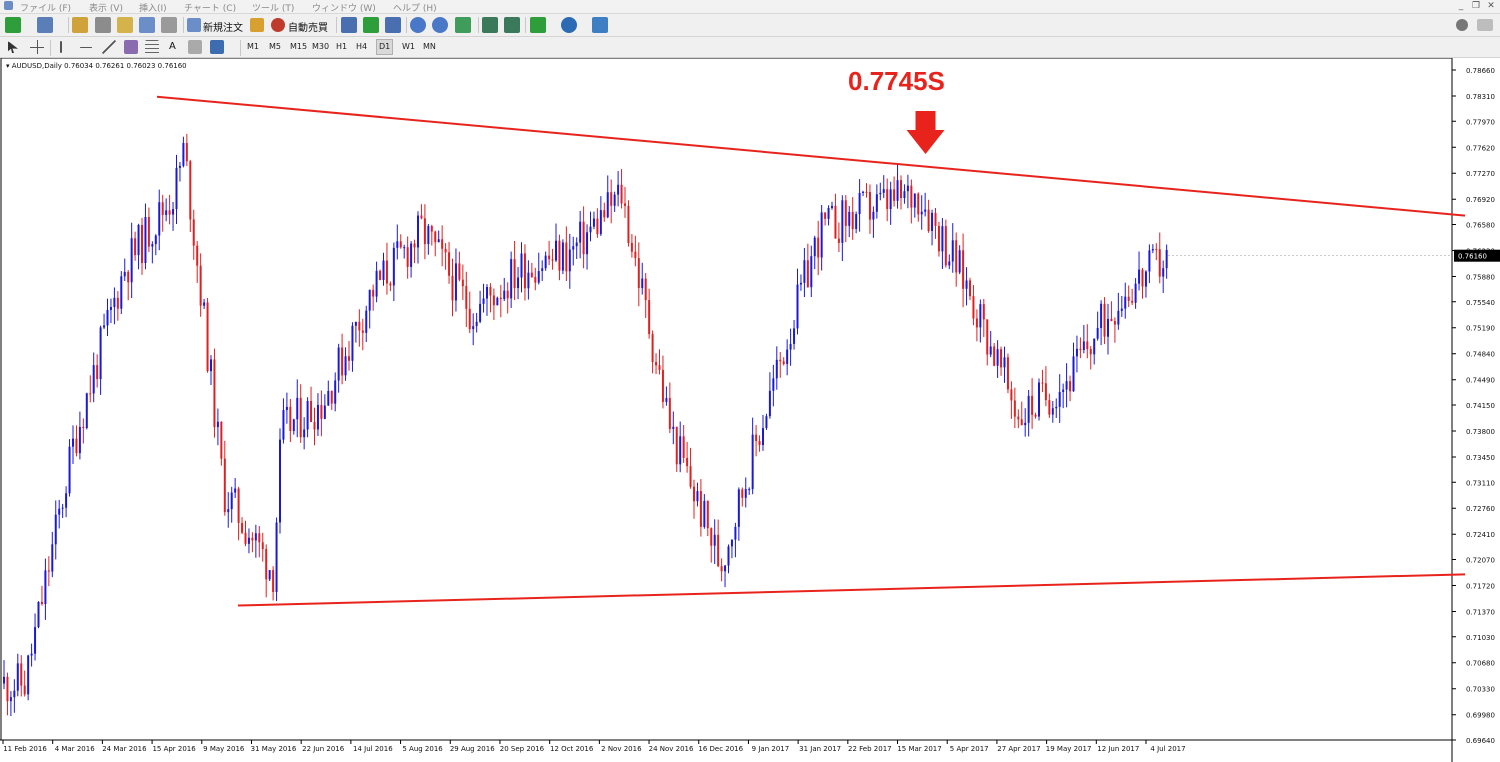 Image resolution: width=1500 pixels, height=762 pixels. What do you see at coordinates (1462, 25) in the screenshot?
I see `search-icon` at bounding box center [1462, 25].